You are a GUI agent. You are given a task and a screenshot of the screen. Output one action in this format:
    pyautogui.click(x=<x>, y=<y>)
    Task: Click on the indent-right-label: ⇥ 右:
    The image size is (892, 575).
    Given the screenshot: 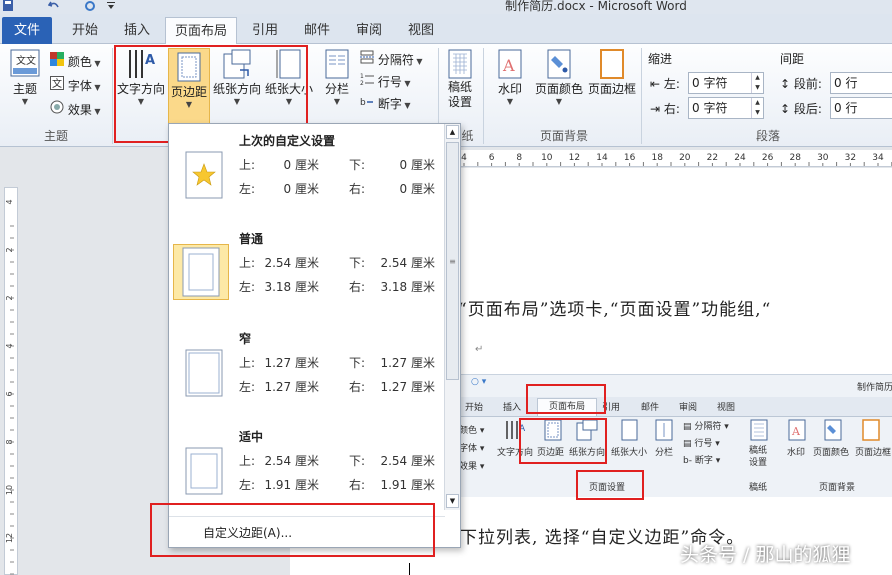 What is the action you would take?
    pyautogui.click(x=665, y=109)
    